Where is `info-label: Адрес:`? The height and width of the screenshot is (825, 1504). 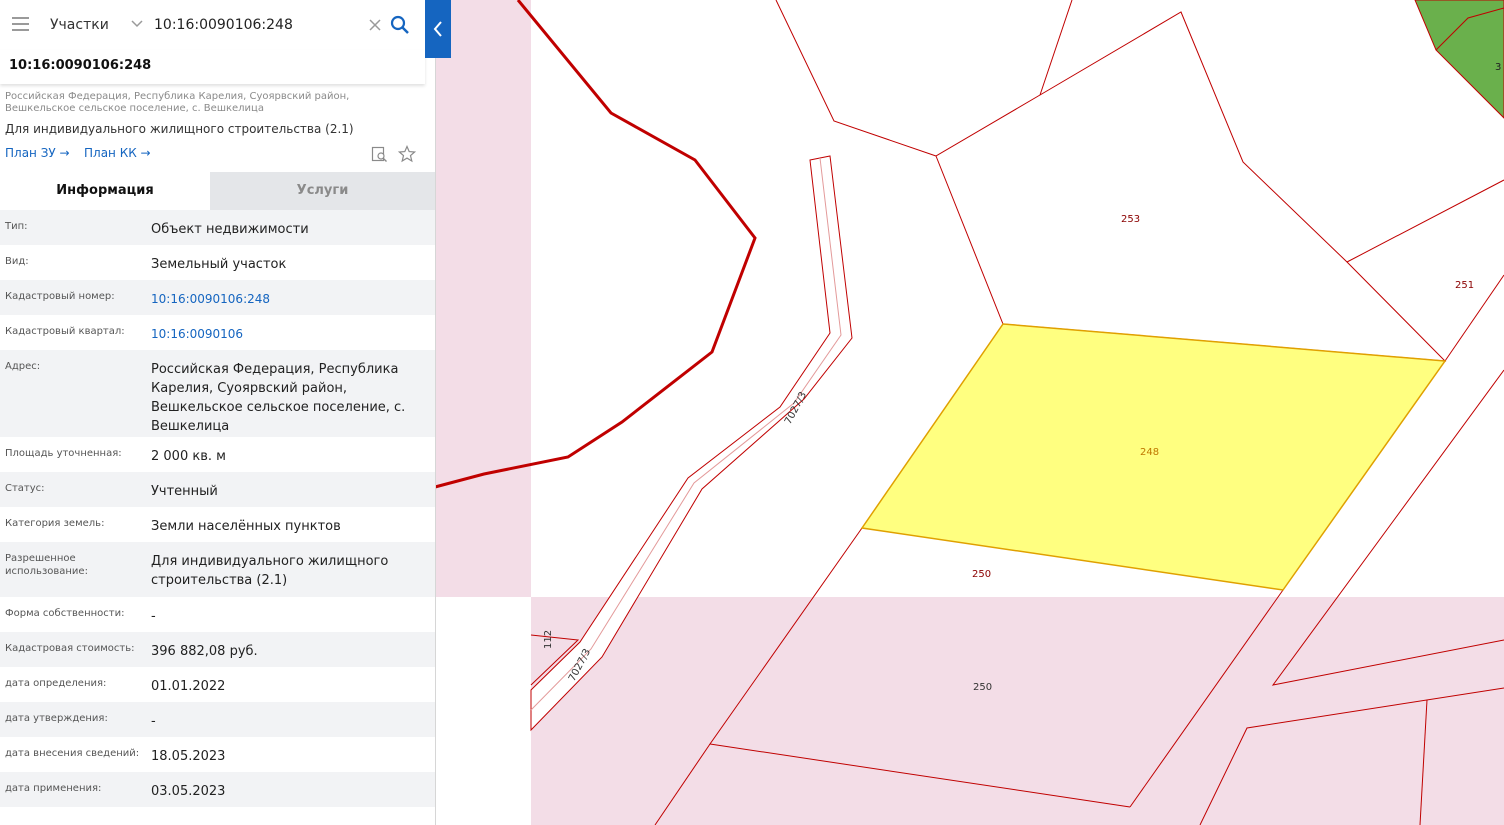 info-label: Адрес: is located at coordinates (23, 366).